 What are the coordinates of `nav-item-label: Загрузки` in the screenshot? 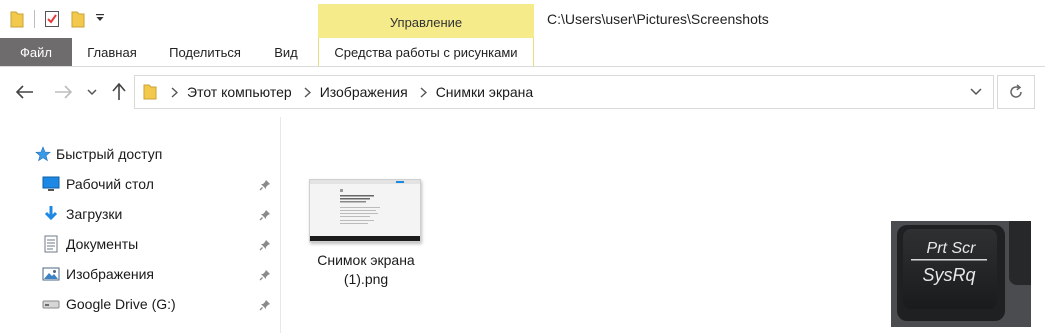 It's located at (94, 214).